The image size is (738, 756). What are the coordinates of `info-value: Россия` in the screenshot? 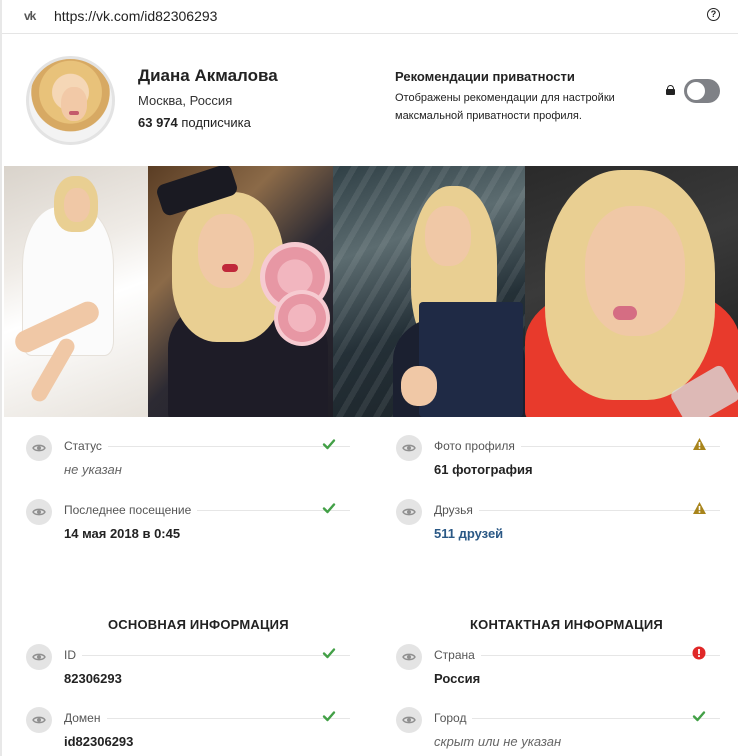 It's located at (457, 678).